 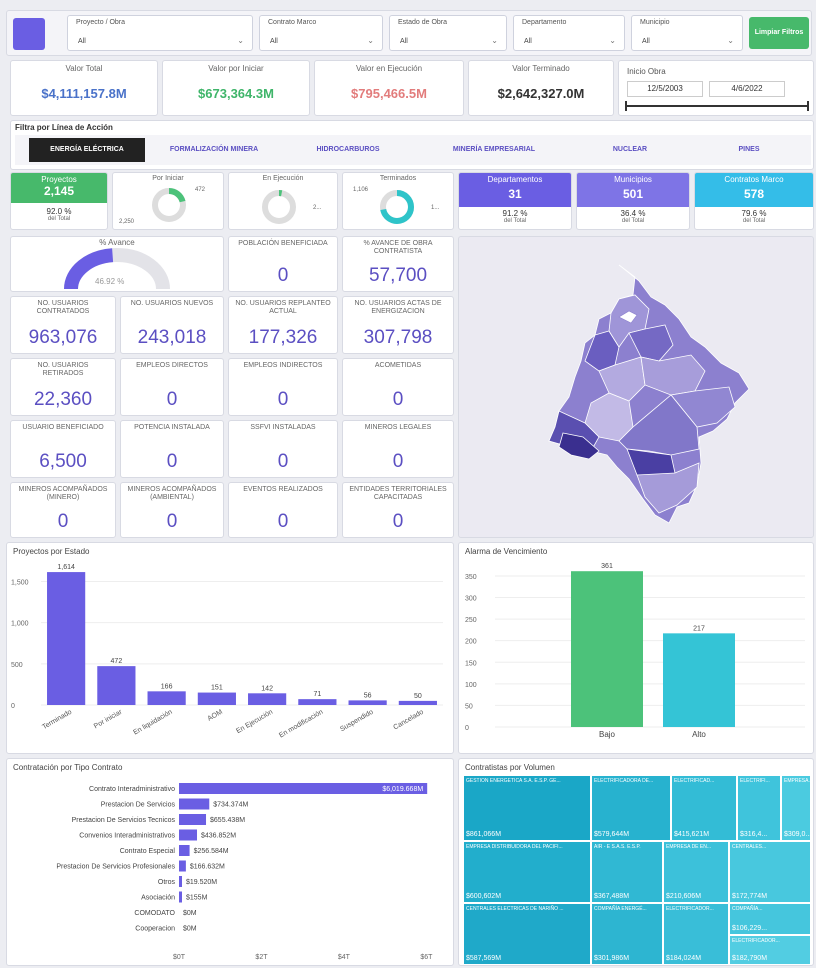 What do you see at coordinates (283, 178) in the screenshot?
I see `kpi-en-ejecucion-label: En Ejecución` at bounding box center [283, 178].